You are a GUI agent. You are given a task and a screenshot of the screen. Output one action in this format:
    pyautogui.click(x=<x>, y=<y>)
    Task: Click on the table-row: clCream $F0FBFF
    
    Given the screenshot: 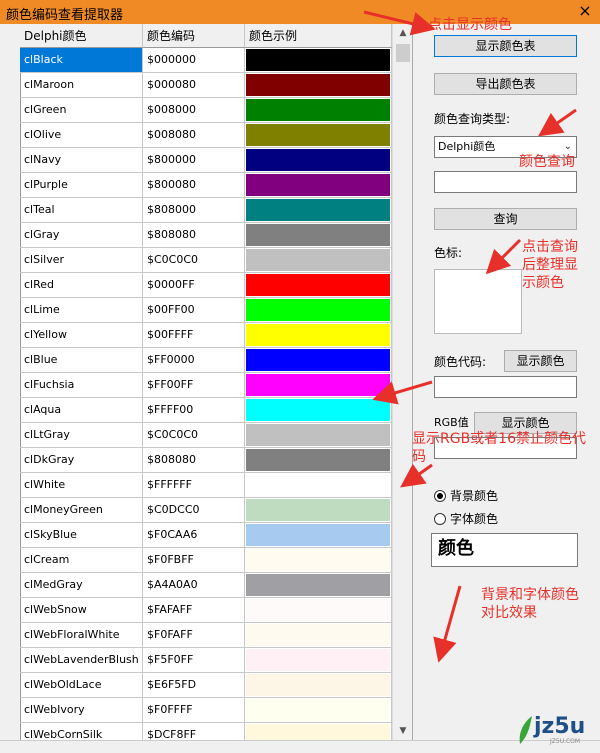 What is the action you would take?
    pyautogui.click(x=196, y=560)
    